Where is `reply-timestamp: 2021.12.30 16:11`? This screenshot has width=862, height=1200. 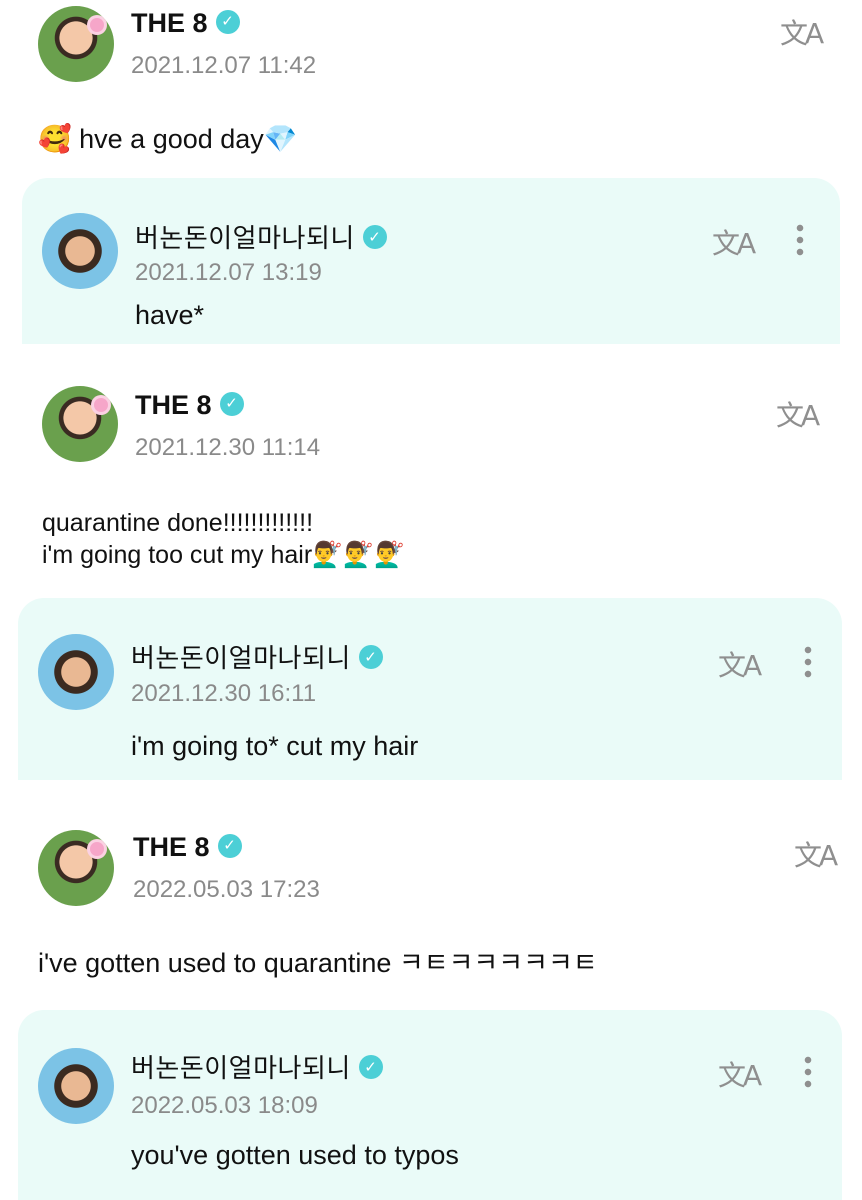 reply-timestamp: 2021.12.30 16:11 is located at coordinates (224, 693).